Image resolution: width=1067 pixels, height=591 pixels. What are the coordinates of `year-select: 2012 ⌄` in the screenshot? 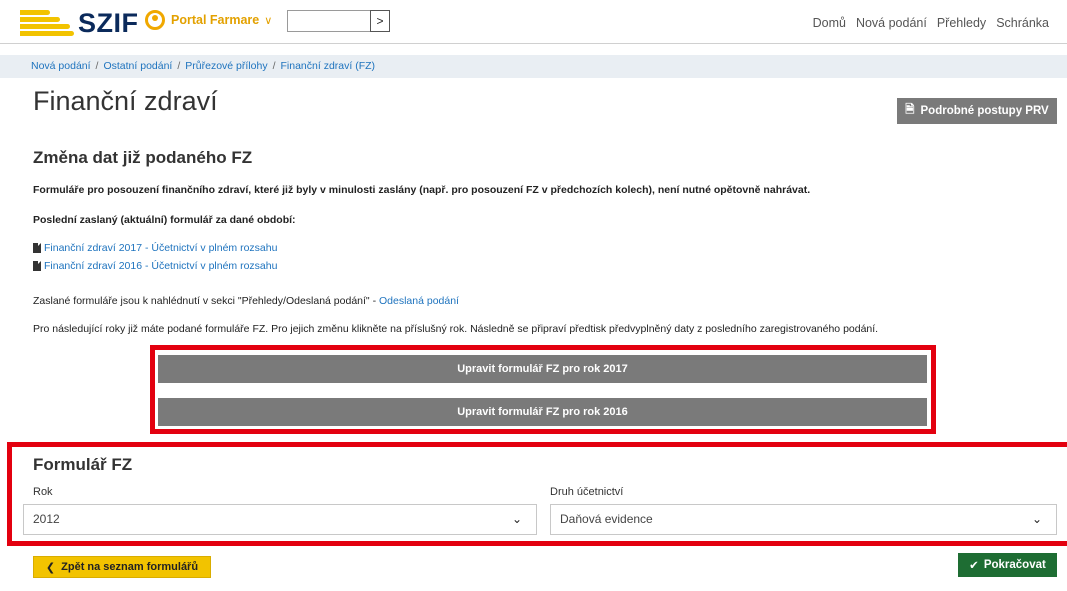 It's located at (280, 519).